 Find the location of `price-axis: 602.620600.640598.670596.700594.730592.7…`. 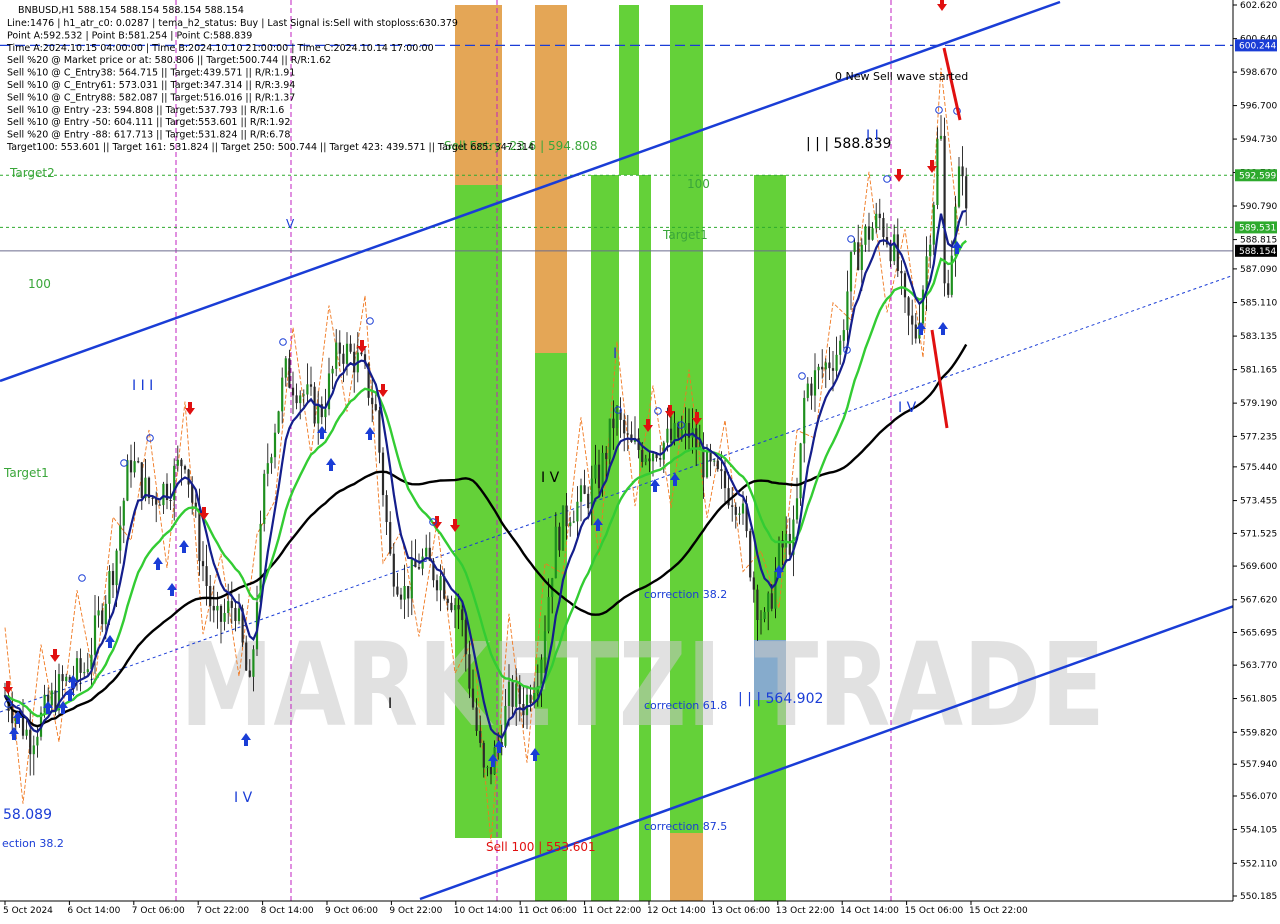

price-axis: 602.620600.640598.670596.700594.730592.7… is located at coordinates (1256, 460).